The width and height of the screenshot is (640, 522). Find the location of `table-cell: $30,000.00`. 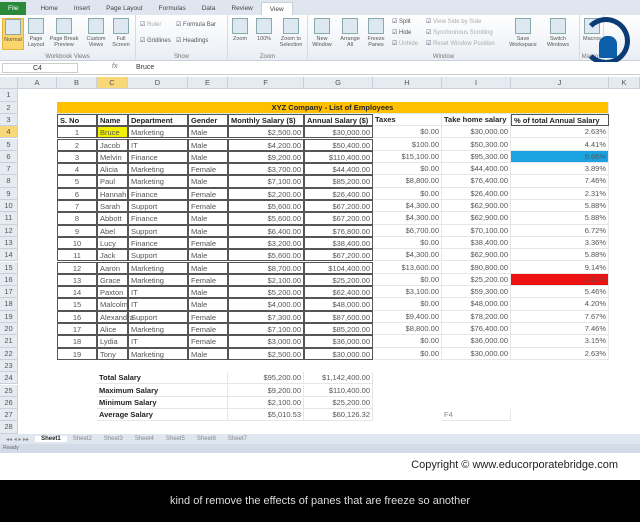

table-cell: $30,000.00 is located at coordinates (338, 353).